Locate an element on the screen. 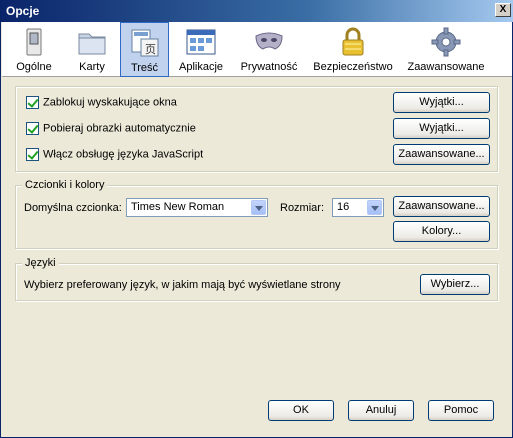  block-popups-label: Zablokuj wyskakujące okna is located at coordinates (110, 102).